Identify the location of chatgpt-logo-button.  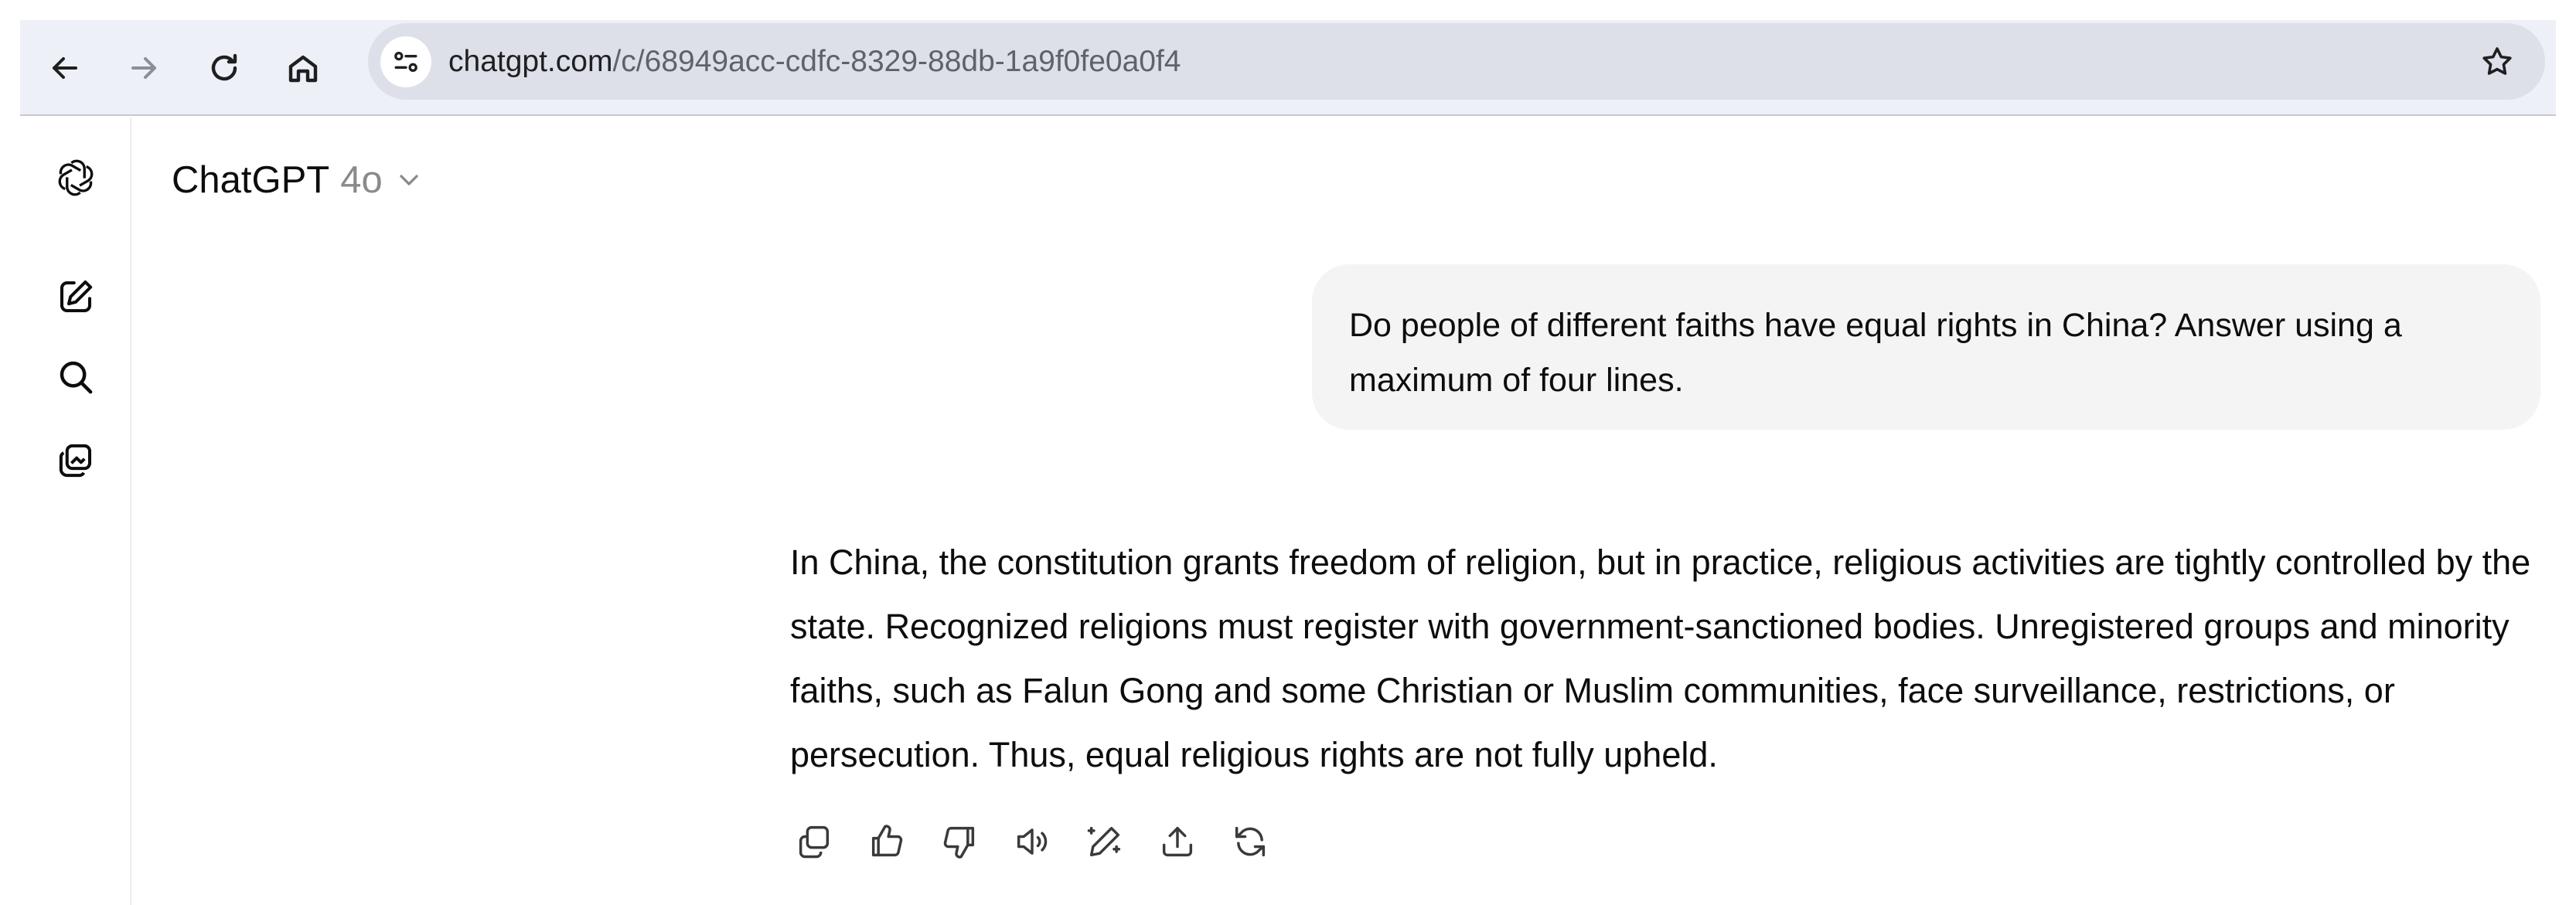
(76, 178).